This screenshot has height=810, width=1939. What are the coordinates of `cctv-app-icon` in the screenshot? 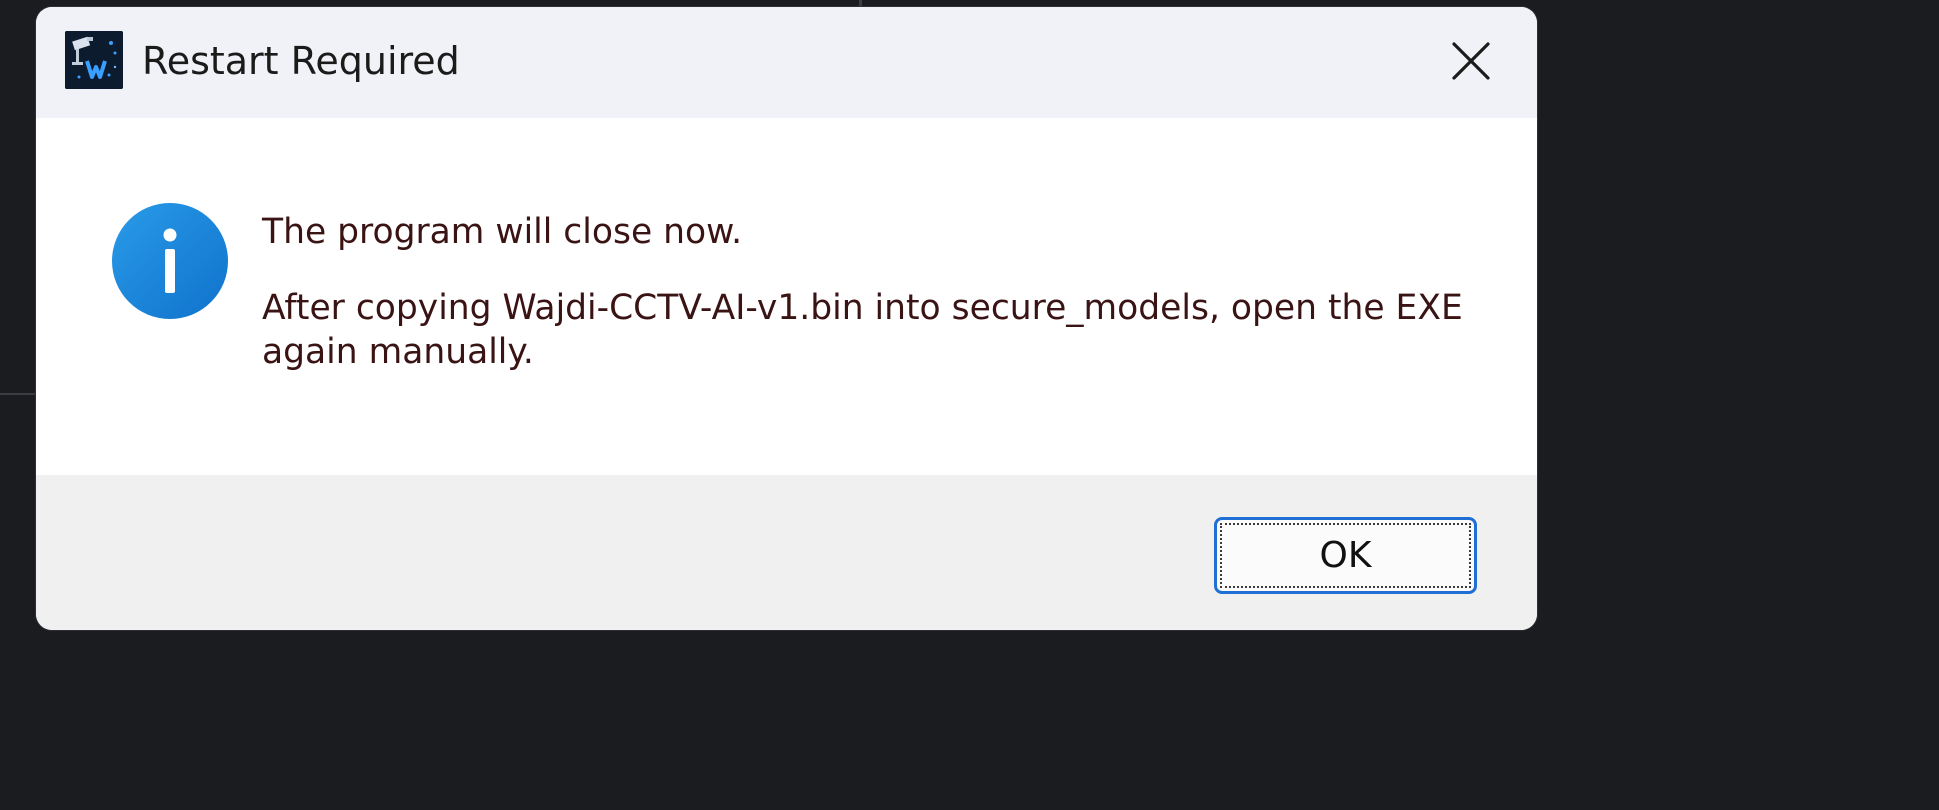 It's located at (94, 60).